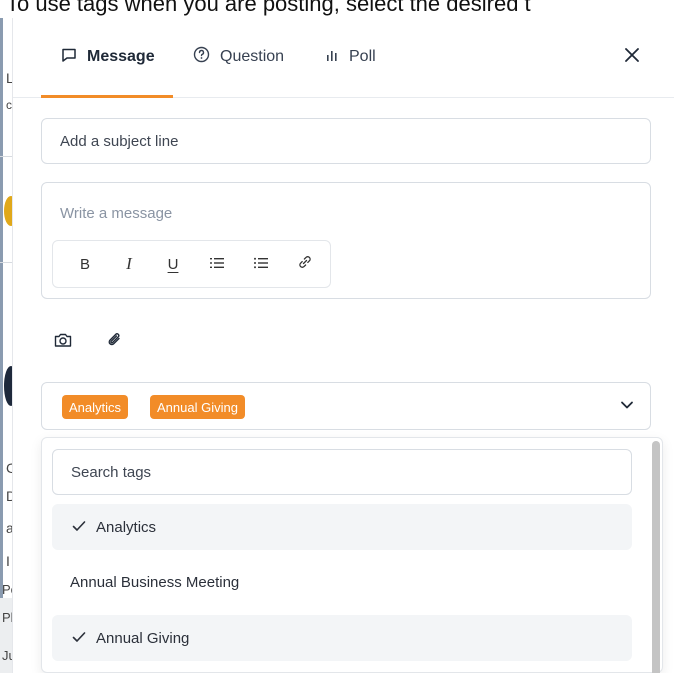 Image resolution: width=674 pixels, height=673 pixels. I want to click on message-square-icon, so click(69, 57).